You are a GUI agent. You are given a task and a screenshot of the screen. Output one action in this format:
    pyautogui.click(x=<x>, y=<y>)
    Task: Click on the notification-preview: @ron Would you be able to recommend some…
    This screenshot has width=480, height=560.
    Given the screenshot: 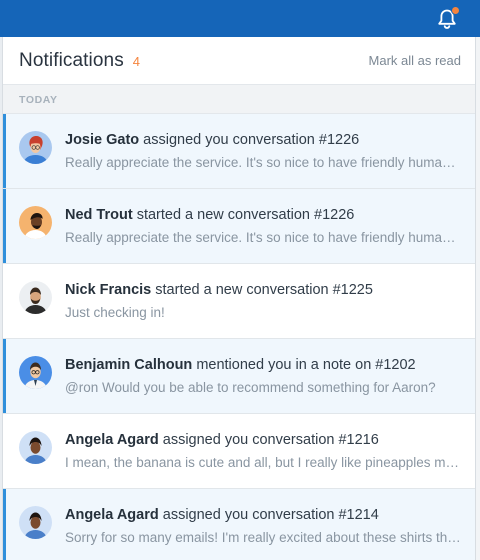 What is the action you would take?
    pyautogui.click(x=250, y=387)
    